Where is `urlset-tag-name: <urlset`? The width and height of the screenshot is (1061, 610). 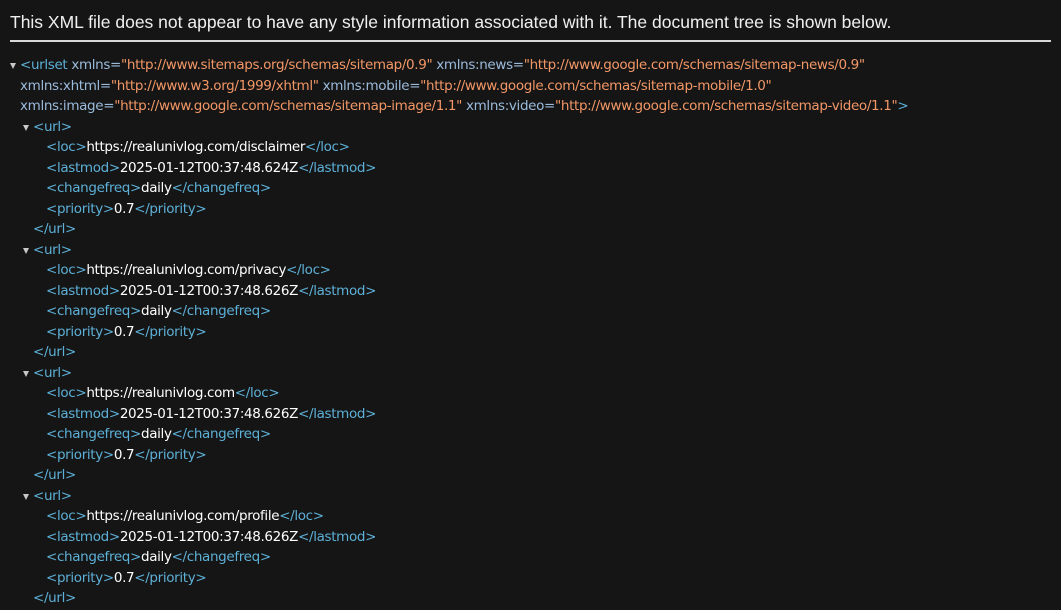
urlset-tag-name: <urlset is located at coordinates (44, 65).